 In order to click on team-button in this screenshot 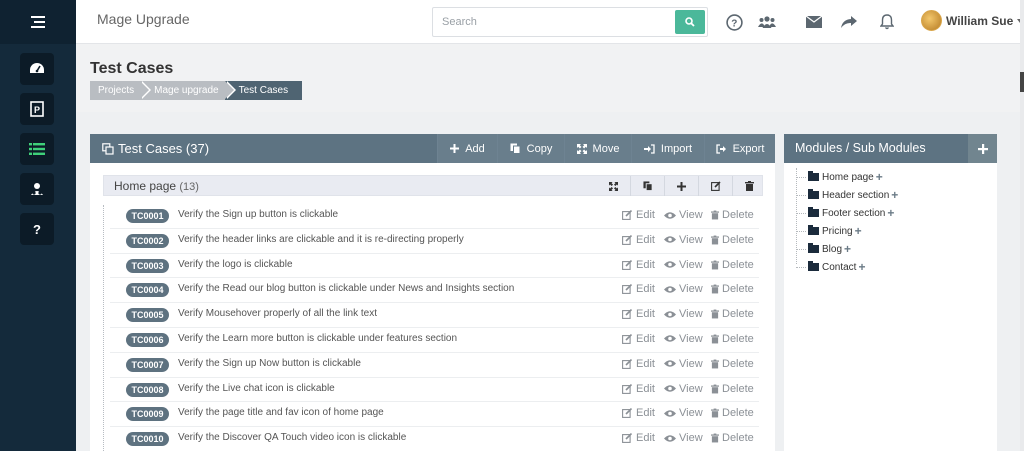, I will do `click(767, 22)`.